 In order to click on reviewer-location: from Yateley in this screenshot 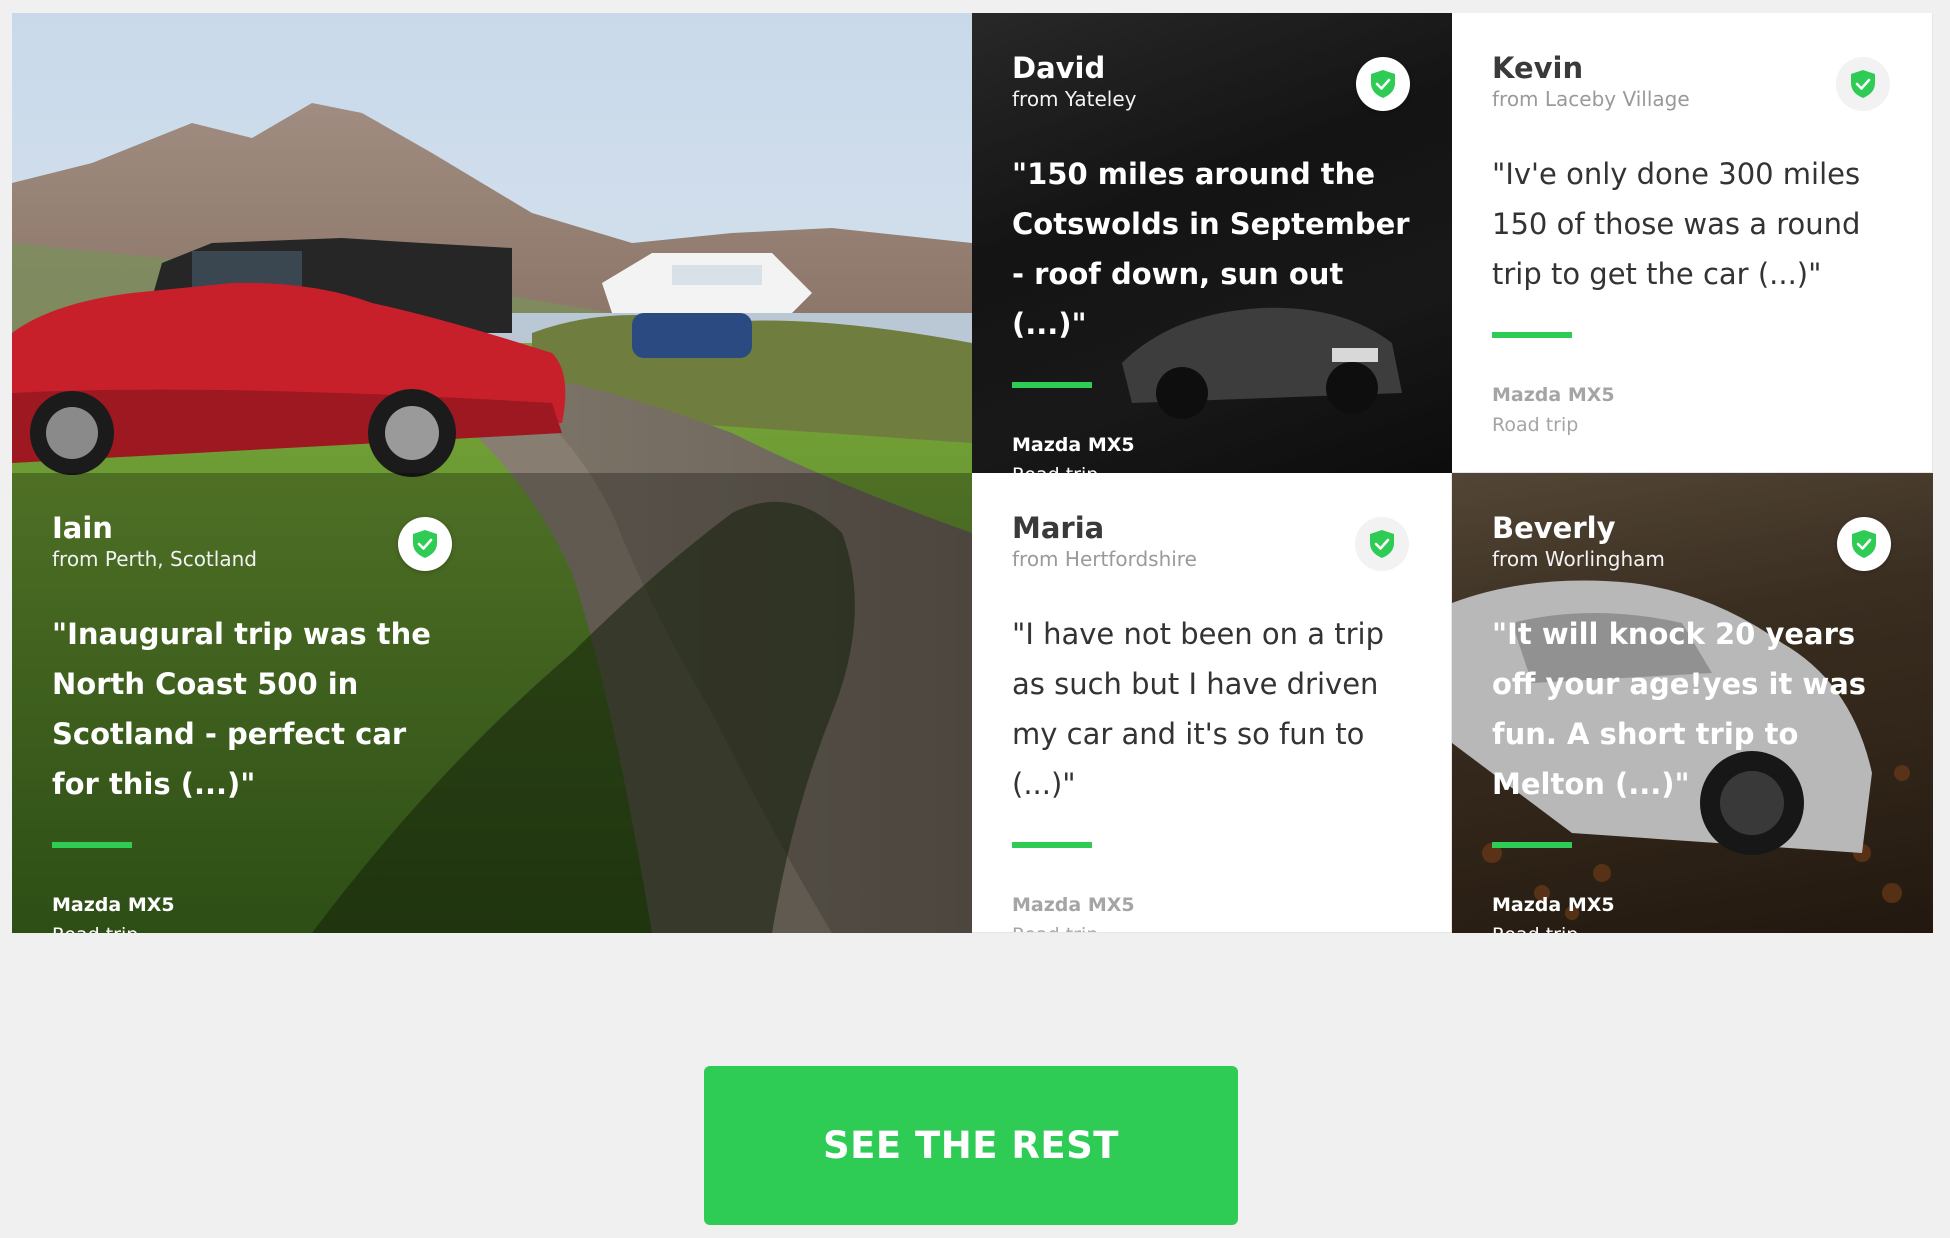, I will do `click(1074, 99)`.